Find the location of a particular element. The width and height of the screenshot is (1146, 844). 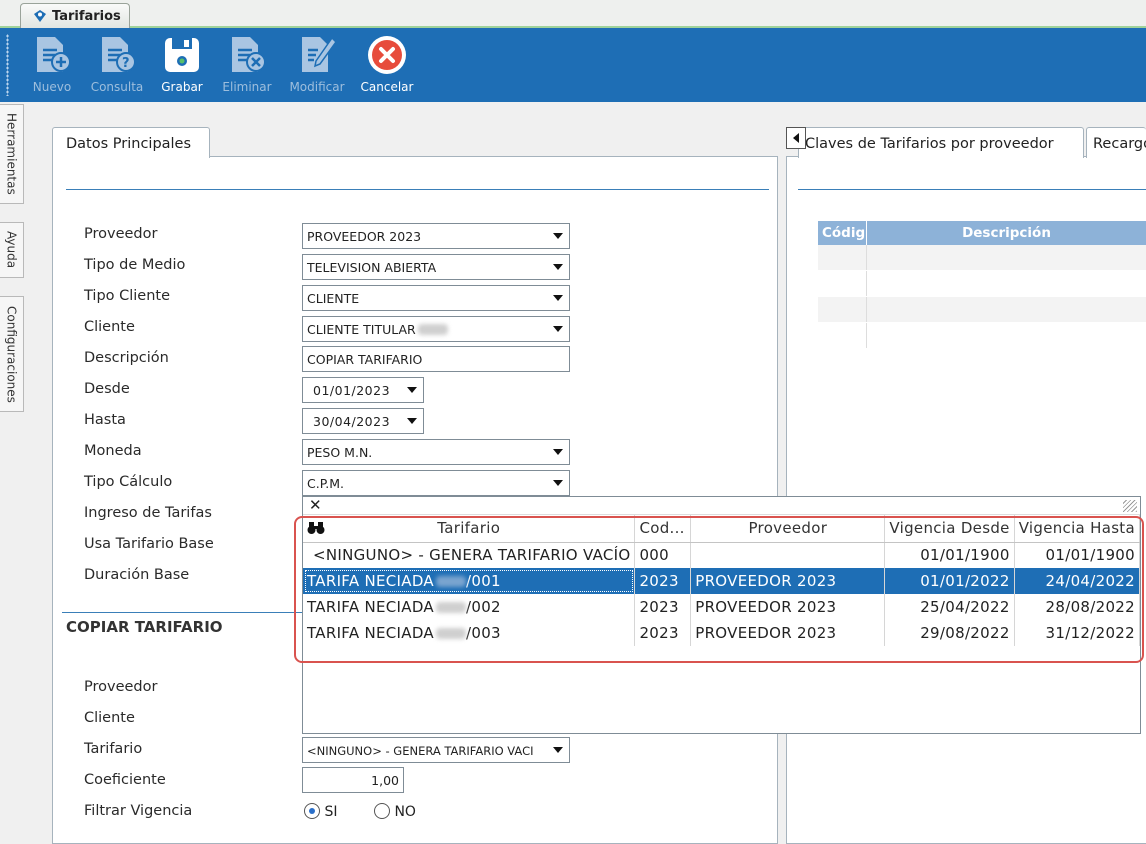

side-tab-label: Configuraciones is located at coordinates (11, 354).